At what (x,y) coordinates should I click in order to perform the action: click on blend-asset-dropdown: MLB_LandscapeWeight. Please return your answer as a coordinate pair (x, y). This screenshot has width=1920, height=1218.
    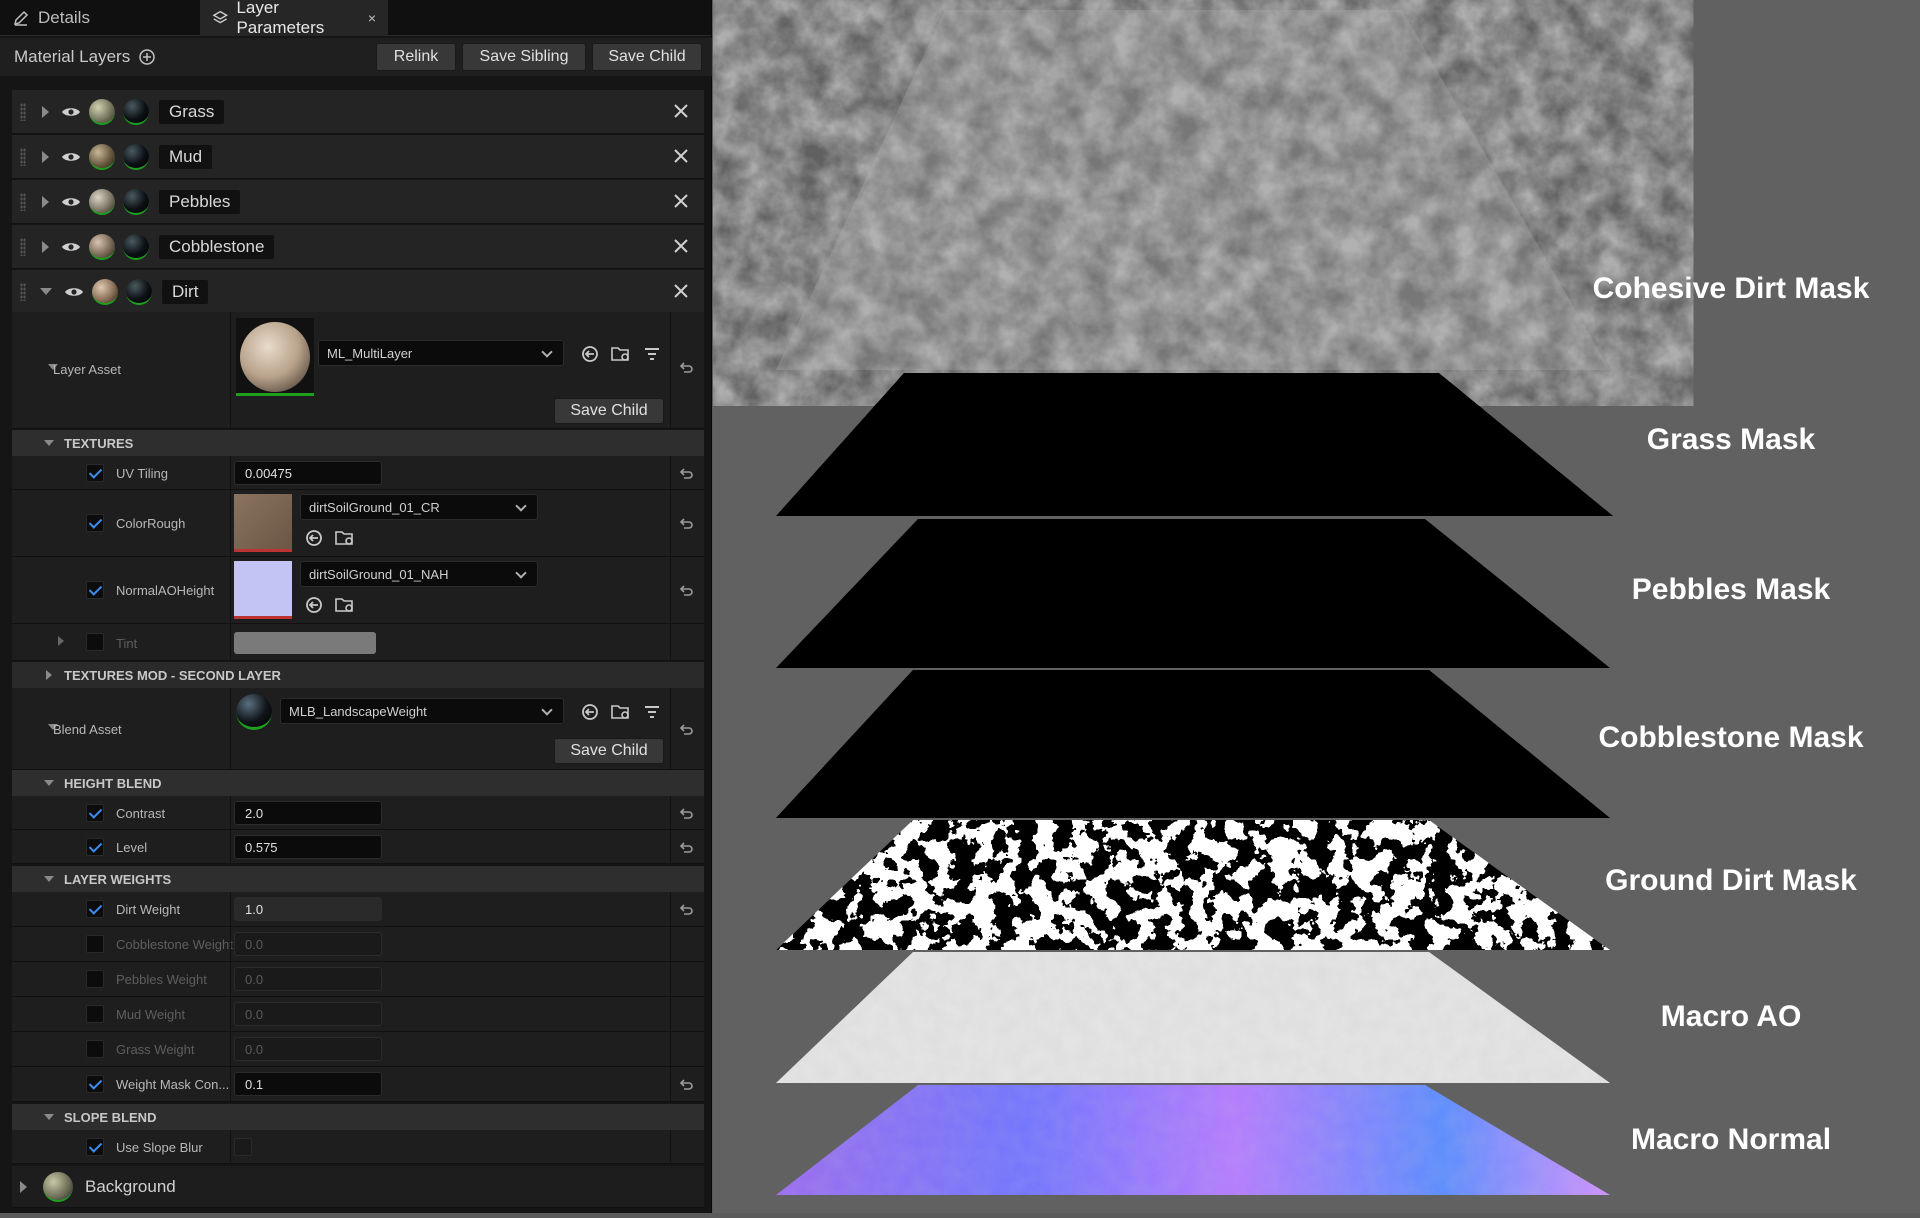
    Looking at the image, I should click on (422, 711).